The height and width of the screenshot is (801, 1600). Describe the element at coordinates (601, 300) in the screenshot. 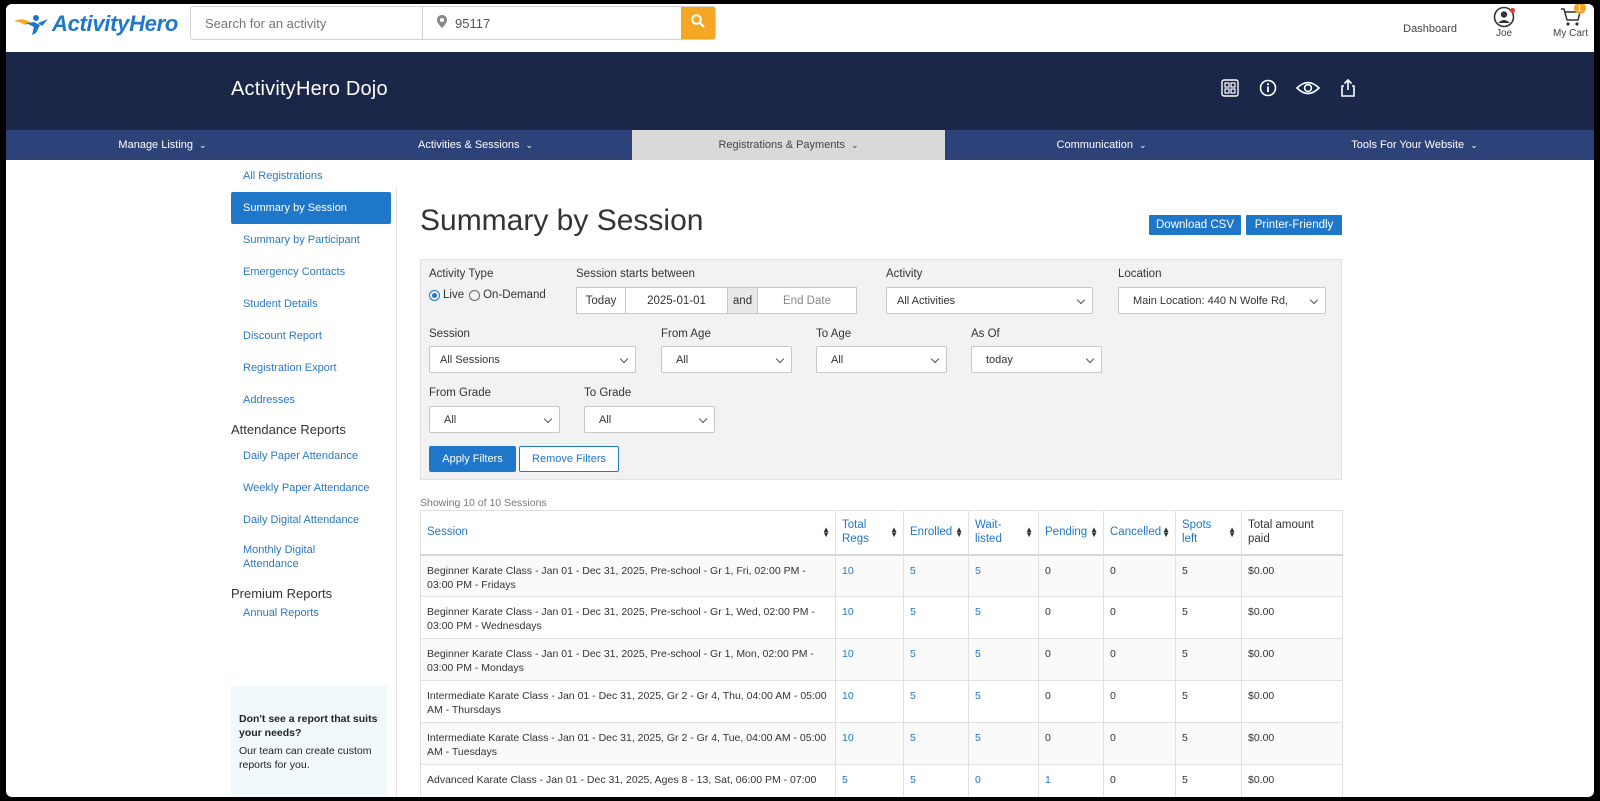

I see `today-button: Today` at that location.